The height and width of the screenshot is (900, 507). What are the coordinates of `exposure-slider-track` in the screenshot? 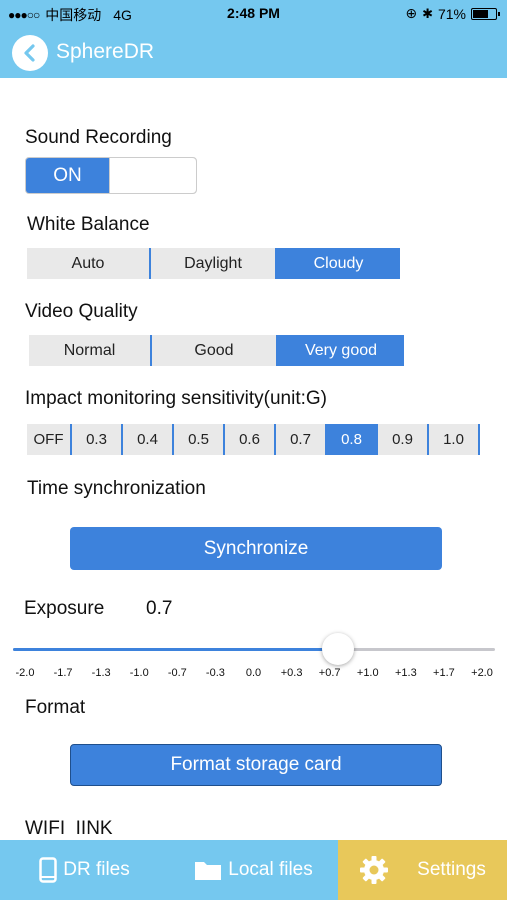 It's located at (254, 649).